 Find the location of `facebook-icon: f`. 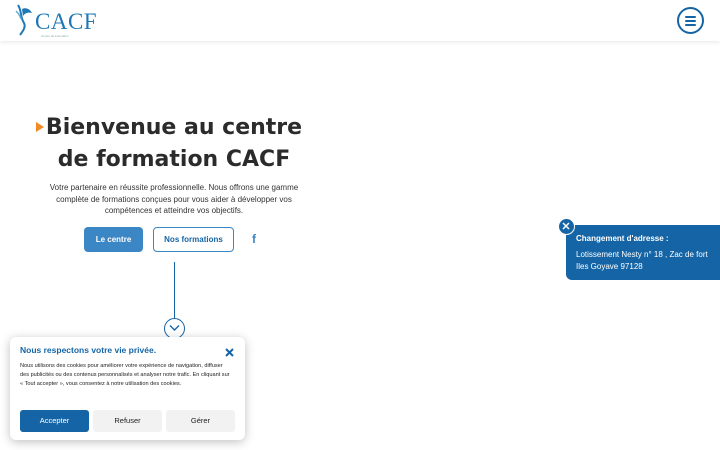

facebook-icon: f is located at coordinates (254, 239).